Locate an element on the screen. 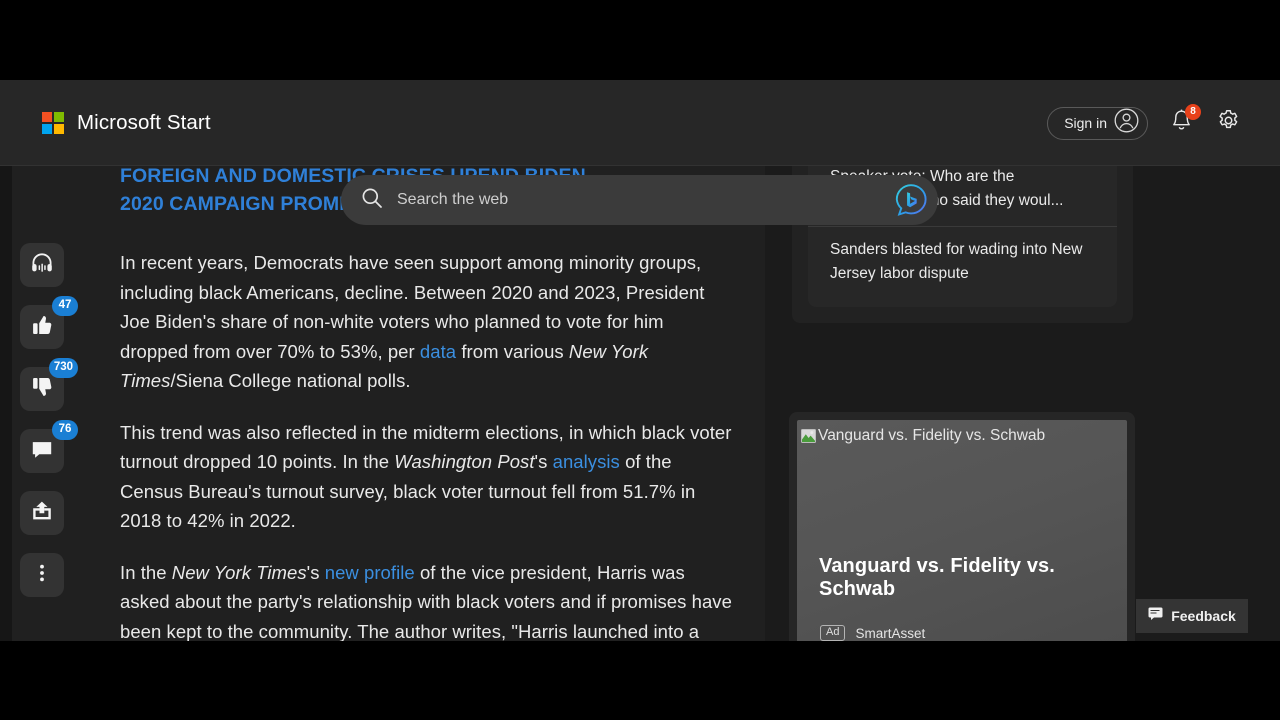 Image resolution: width=1280 pixels, height=720 pixels. more-vertical-icon is located at coordinates (42, 575).